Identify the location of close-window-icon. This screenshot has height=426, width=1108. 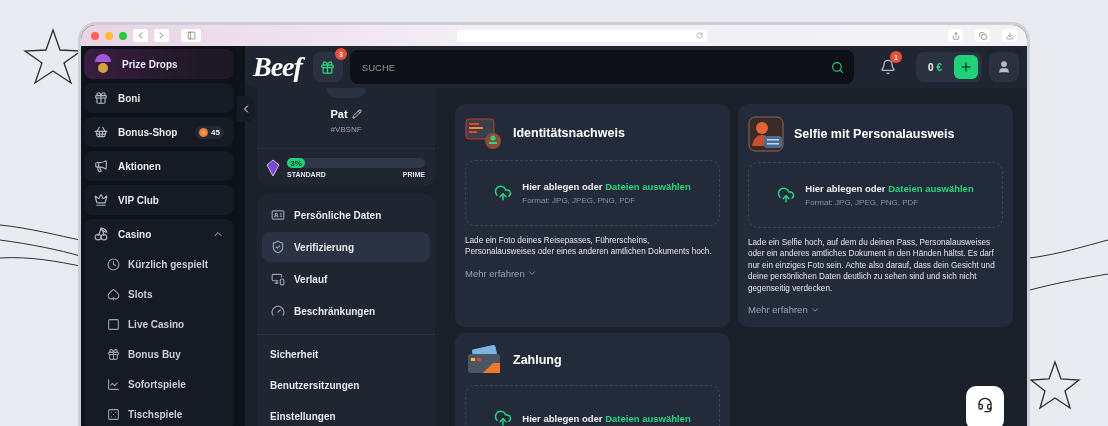
(95, 35).